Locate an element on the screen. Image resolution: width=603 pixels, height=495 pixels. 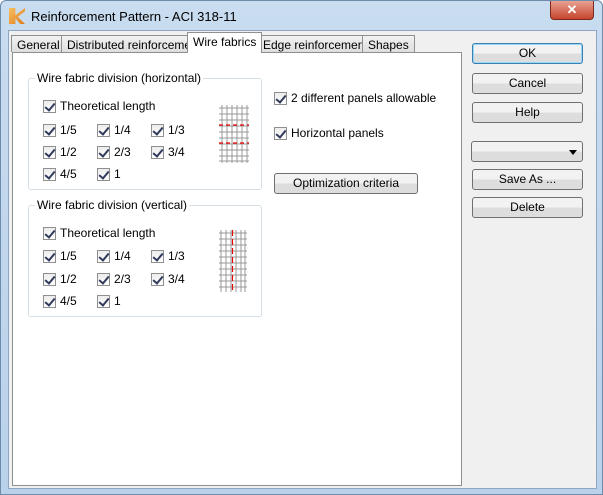
horizontal-division-diagram-icon is located at coordinates (234, 134).